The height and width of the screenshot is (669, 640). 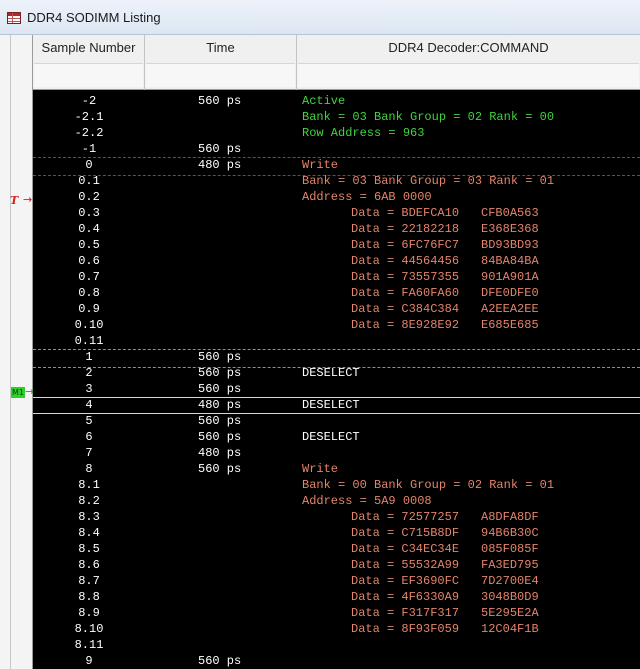 I want to click on sample-number-cell: 2, so click(x=89, y=373).